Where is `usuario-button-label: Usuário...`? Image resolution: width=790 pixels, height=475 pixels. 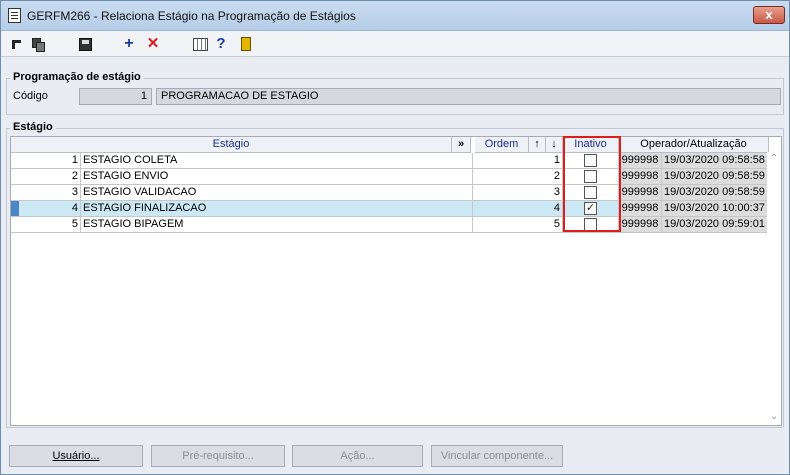 usuario-button-label: Usuário... is located at coordinates (76, 456).